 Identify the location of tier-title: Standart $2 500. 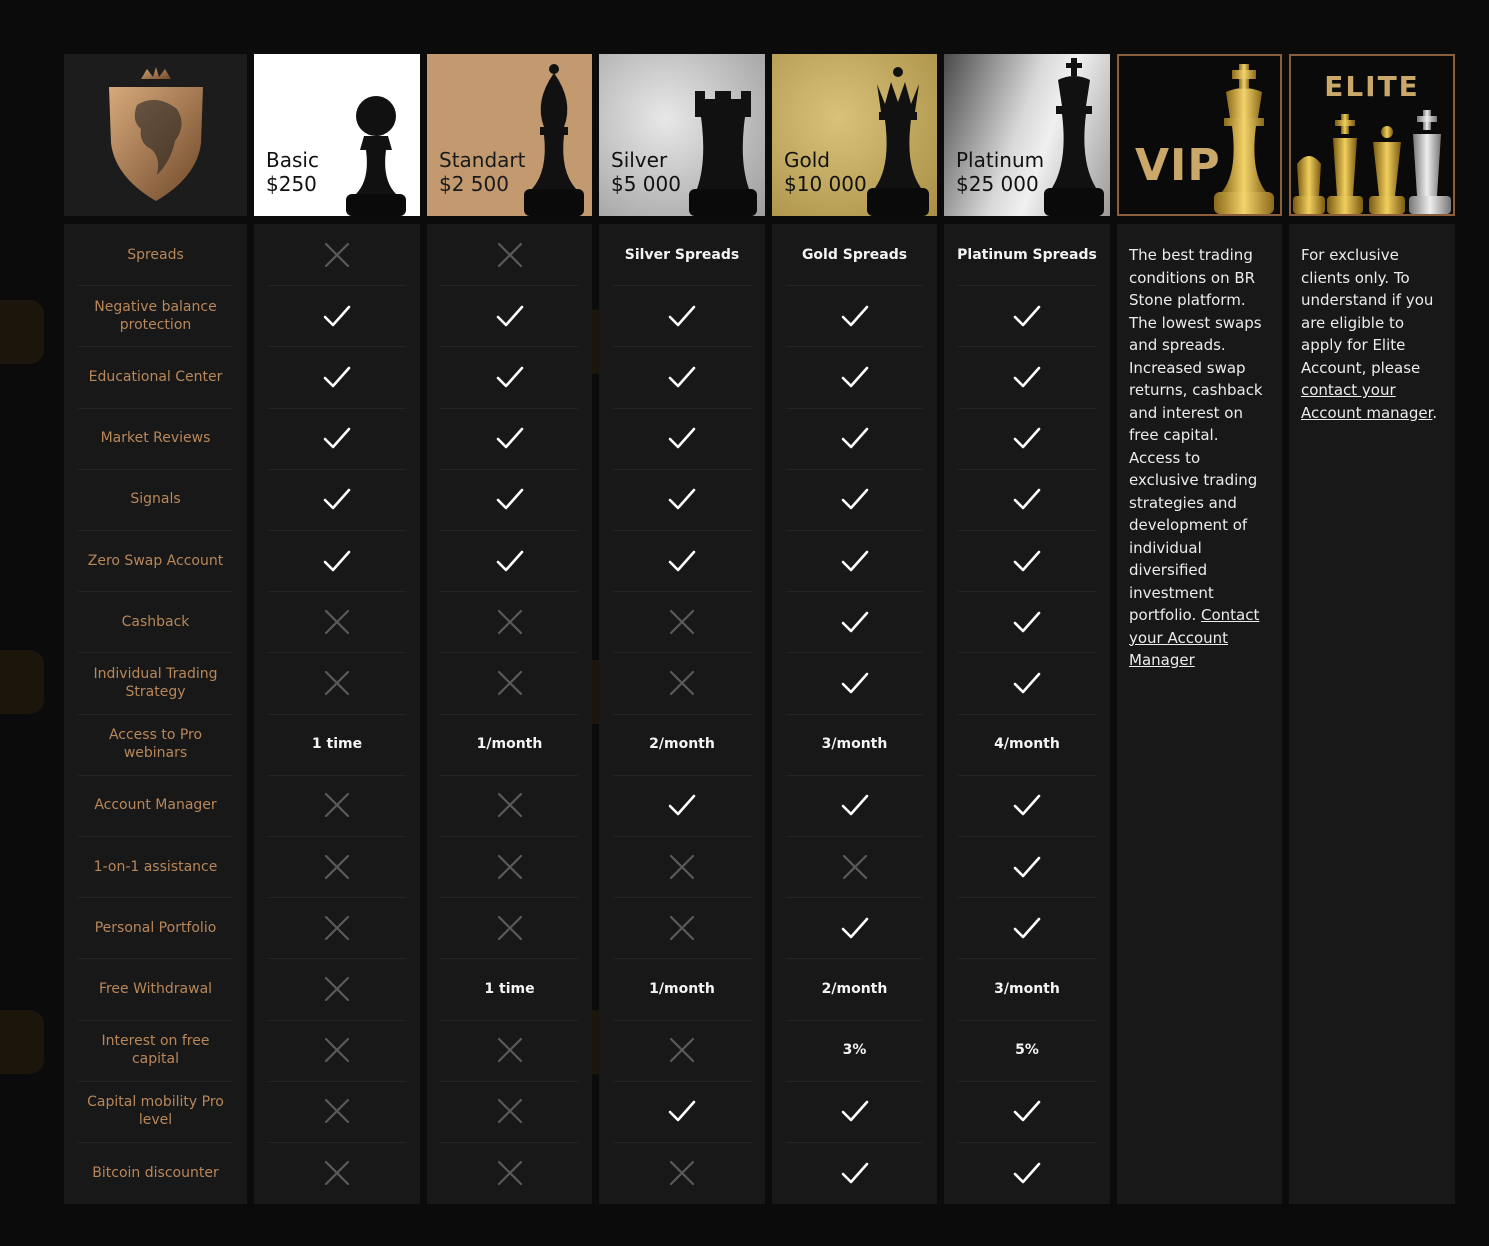
(482, 172).